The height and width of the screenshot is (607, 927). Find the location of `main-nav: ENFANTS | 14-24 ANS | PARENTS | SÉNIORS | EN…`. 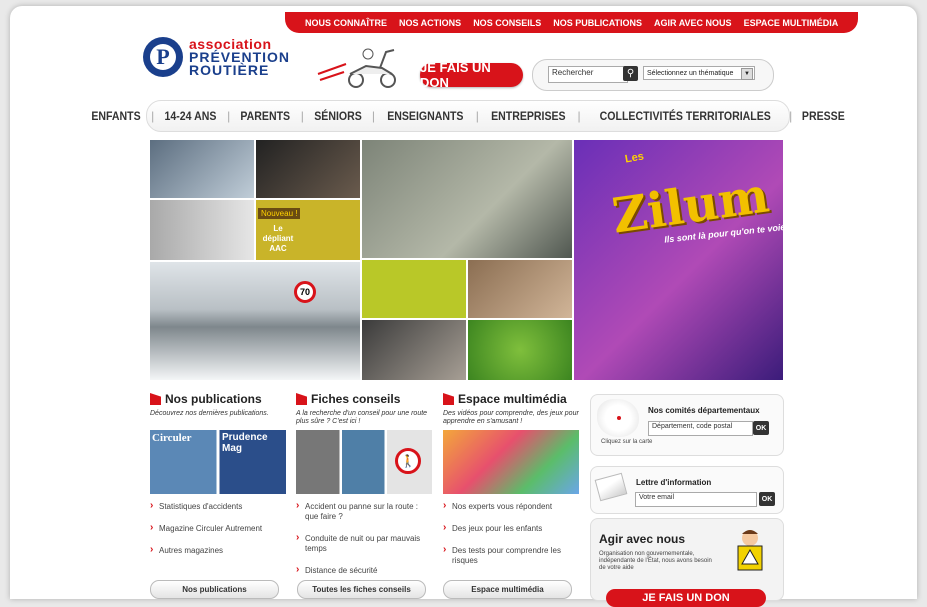

main-nav: ENFANTS | 14-24 ANS | PARENTS | SÉNIORS | EN… is located at coordinates (468, 116).